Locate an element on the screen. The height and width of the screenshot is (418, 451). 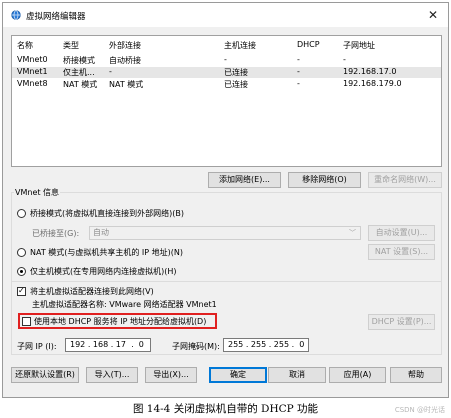
column-header-subnet: 子网地址 is located at coordinates (359, 45).